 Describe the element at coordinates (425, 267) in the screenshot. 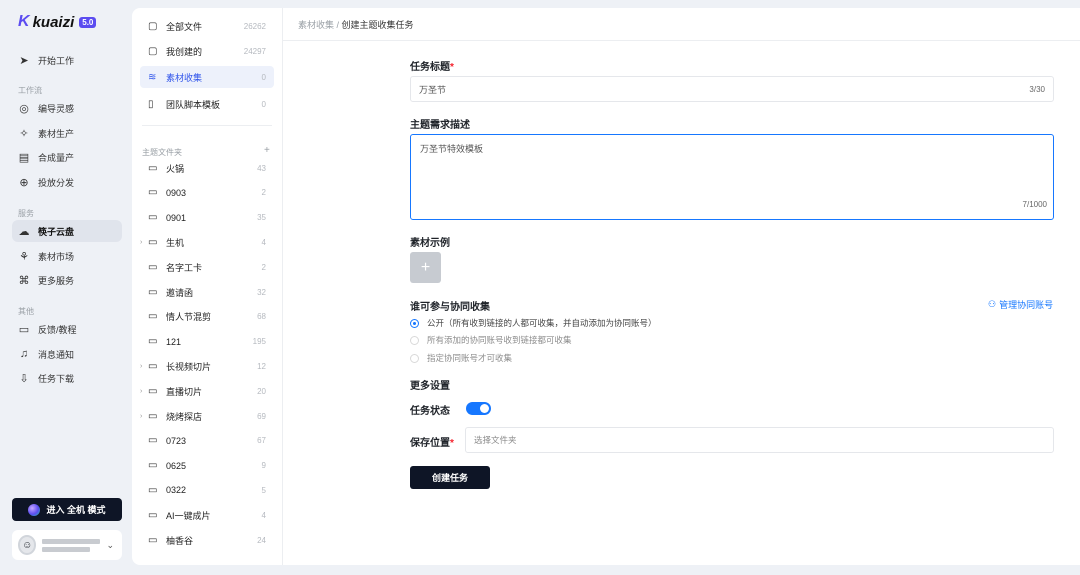

I see `upload-button: +` at that location.